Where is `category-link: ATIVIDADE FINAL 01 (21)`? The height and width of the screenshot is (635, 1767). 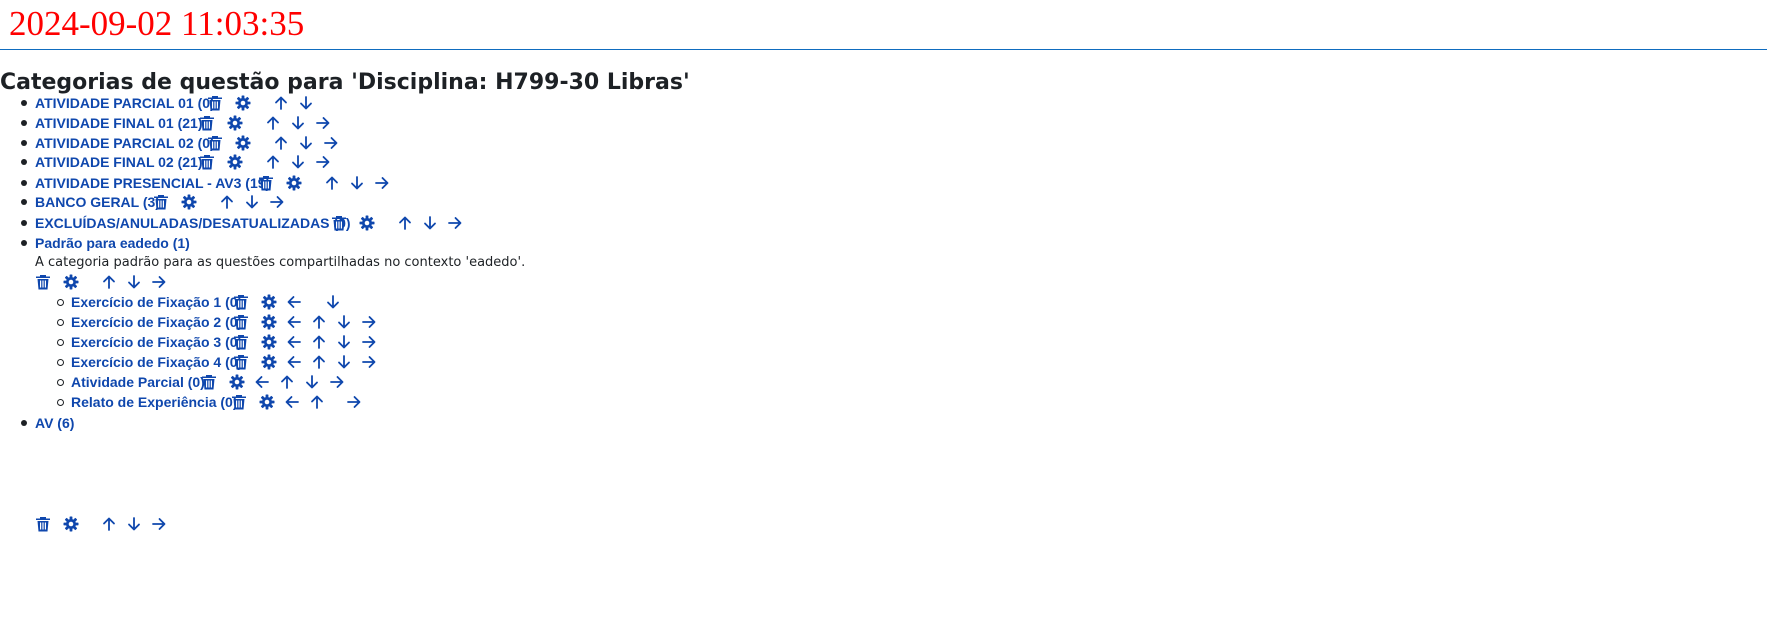
category-link: ATIVIDADE FINAL 01 (21) is located at coordinates (119, 123).